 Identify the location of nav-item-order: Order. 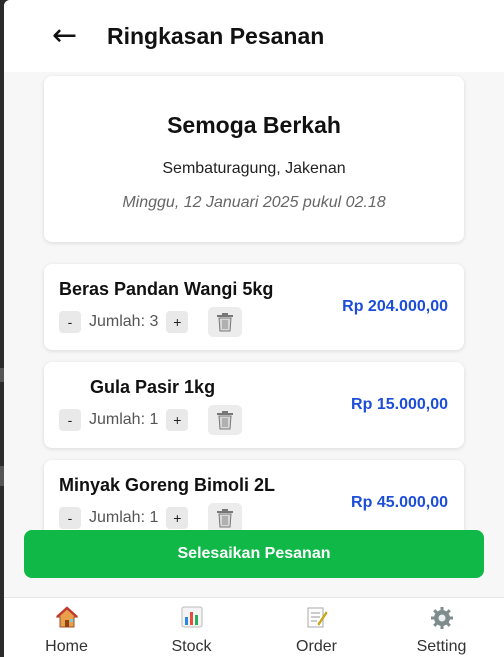
(316, 627).